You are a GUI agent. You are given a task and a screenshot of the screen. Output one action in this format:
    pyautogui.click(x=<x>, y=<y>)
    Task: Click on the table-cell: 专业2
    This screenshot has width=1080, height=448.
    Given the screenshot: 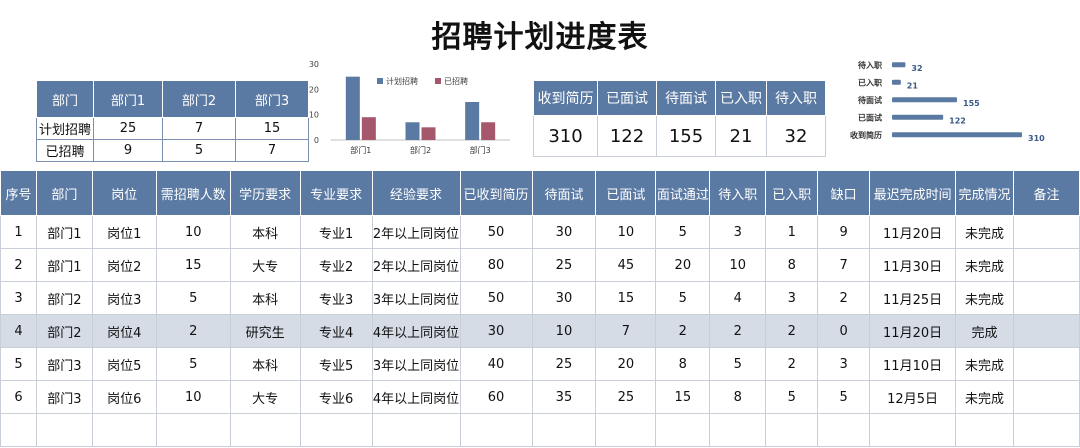 What is the action you would take?
    pyautogui.click(x=336, y=265)
    